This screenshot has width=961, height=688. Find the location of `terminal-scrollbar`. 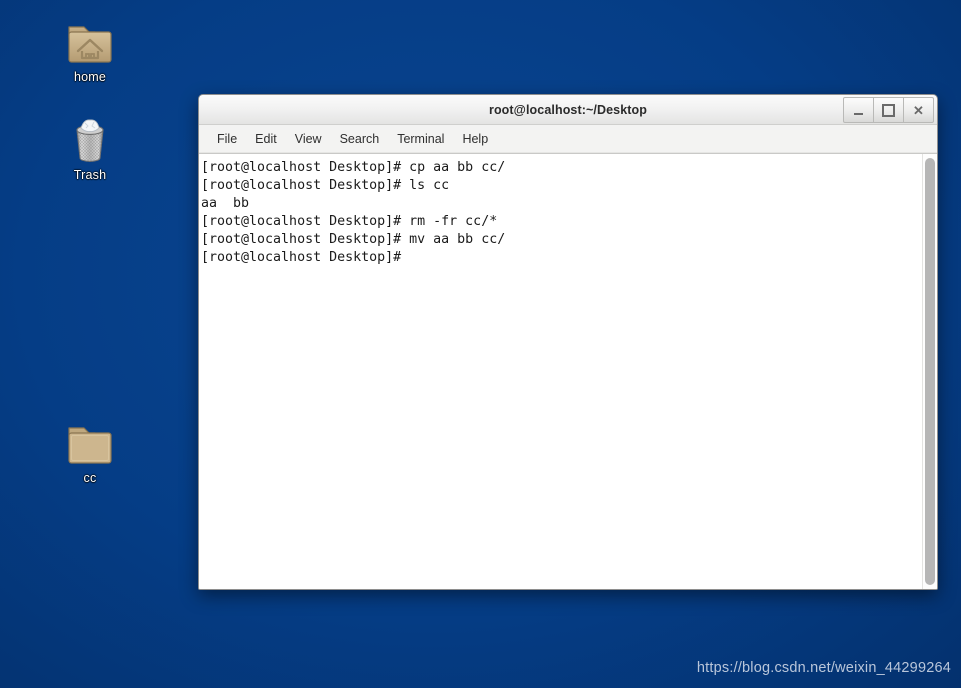

terminal-scrollbar is located at coordinates (929, 371).